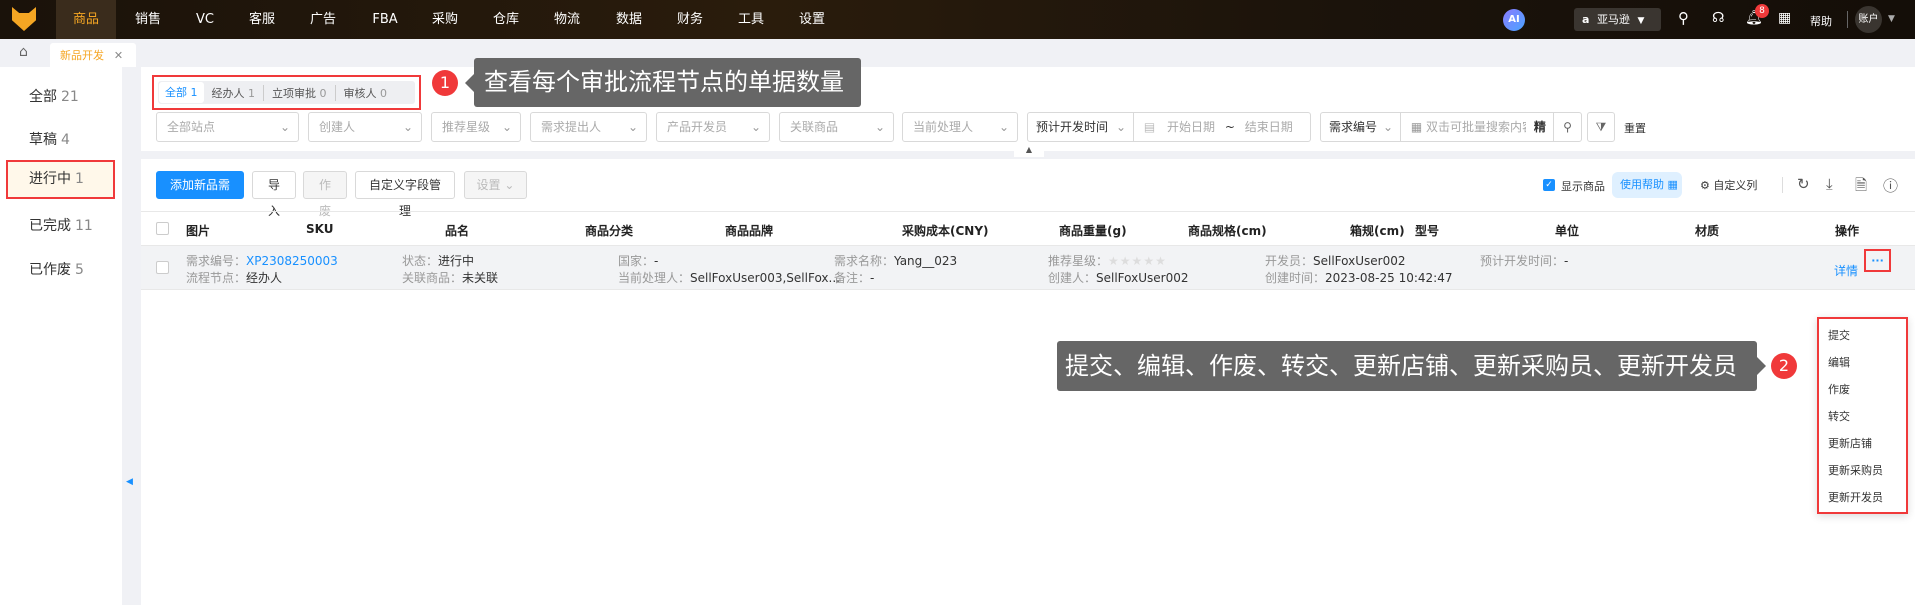  I want to click on help-link: 帮助, so click(1821, 21).